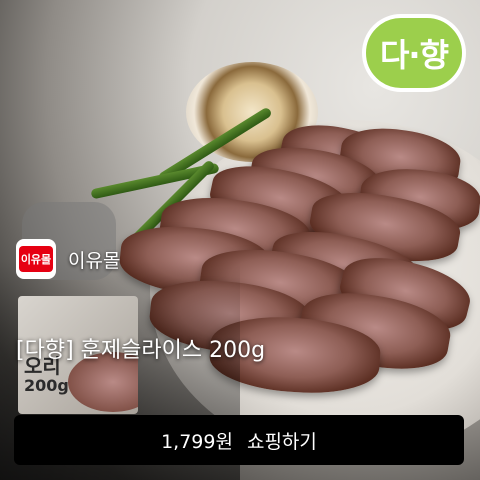 This screenshot has height=480, width=480. I want to click on package-label-weight: 200g, so click(46, 385).